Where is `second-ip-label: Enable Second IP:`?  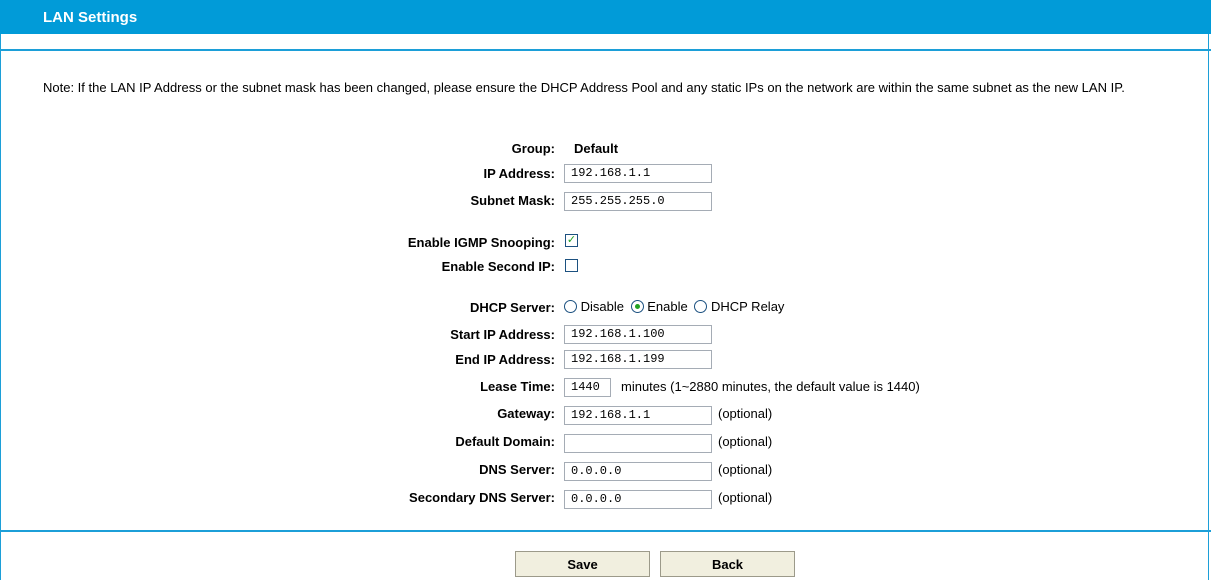
second-ip-label: Enable Second IP: is located at coordinates (498, 266).